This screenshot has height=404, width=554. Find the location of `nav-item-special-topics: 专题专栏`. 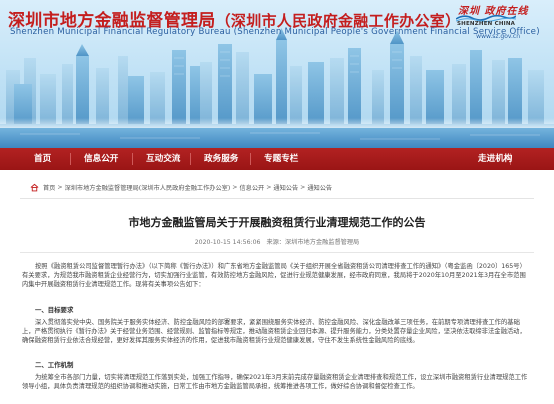

nav-item-special-topics: 专题专栏 is located at coordinates (281, 159).